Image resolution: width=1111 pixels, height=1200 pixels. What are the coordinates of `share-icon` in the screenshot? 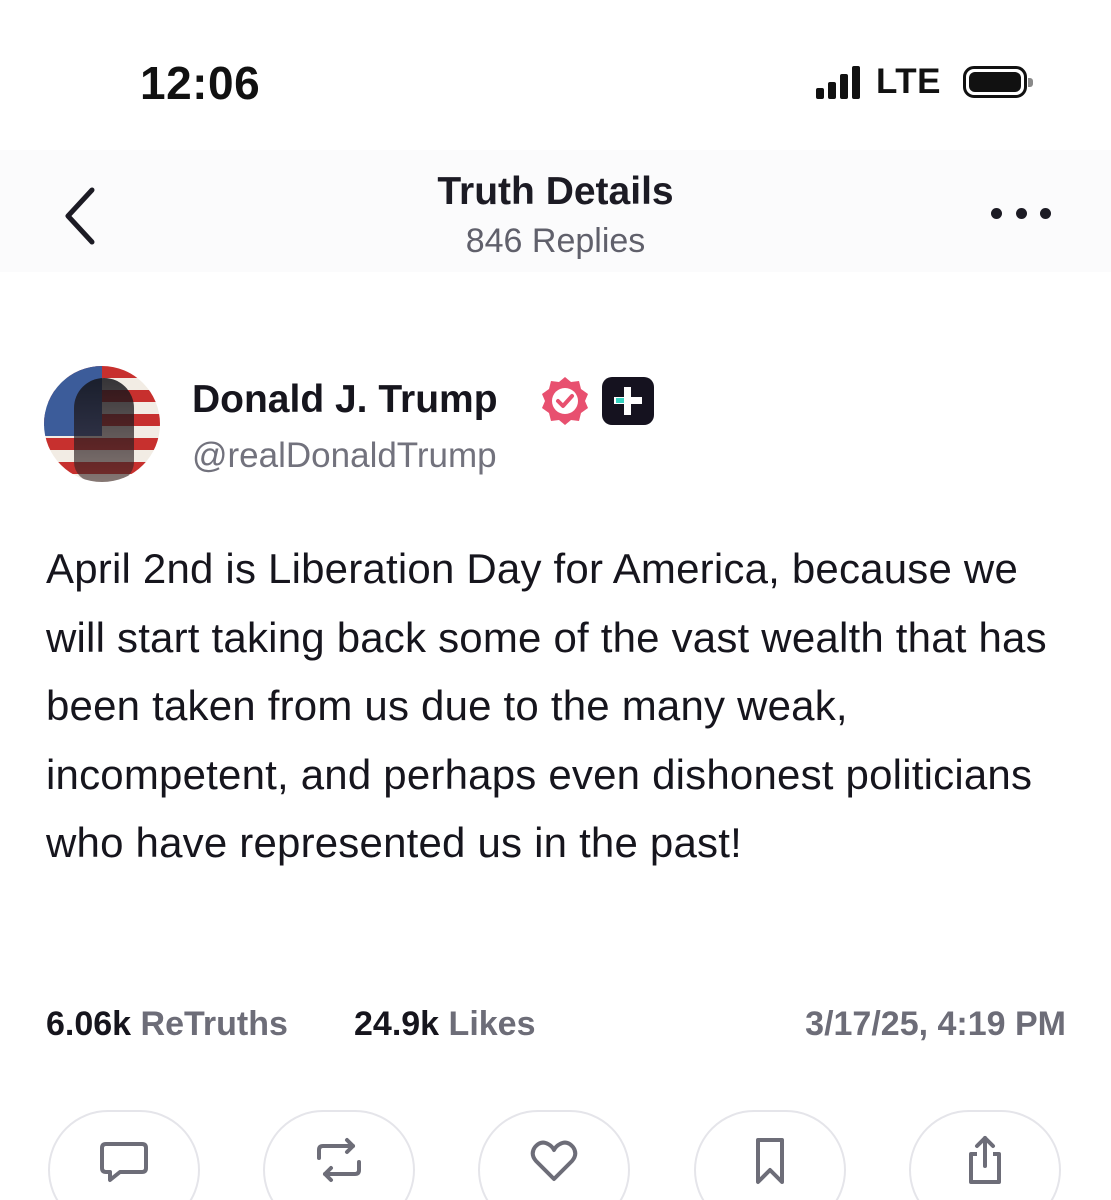 It's located at (985, 1160).